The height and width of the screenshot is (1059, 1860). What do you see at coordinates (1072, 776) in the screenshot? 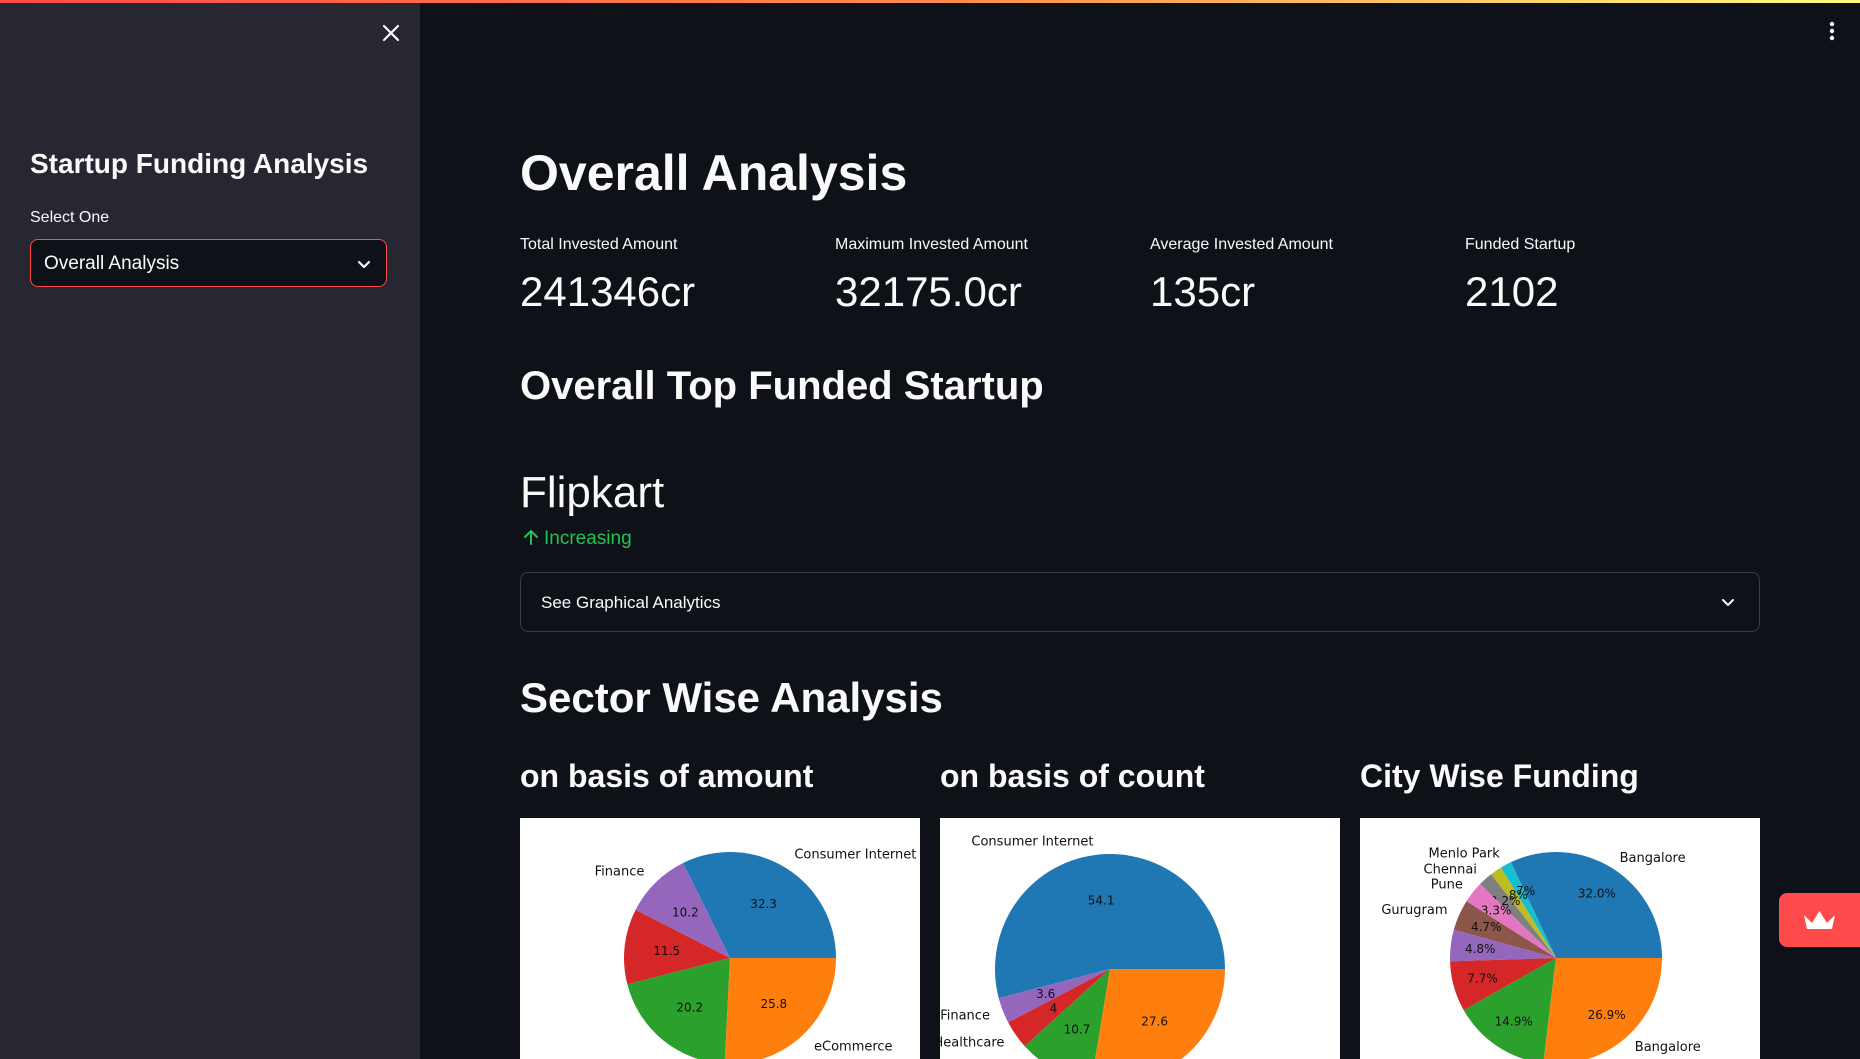
I see `count-chart-heading: on basis of count` at bounding box center [1072, 776].